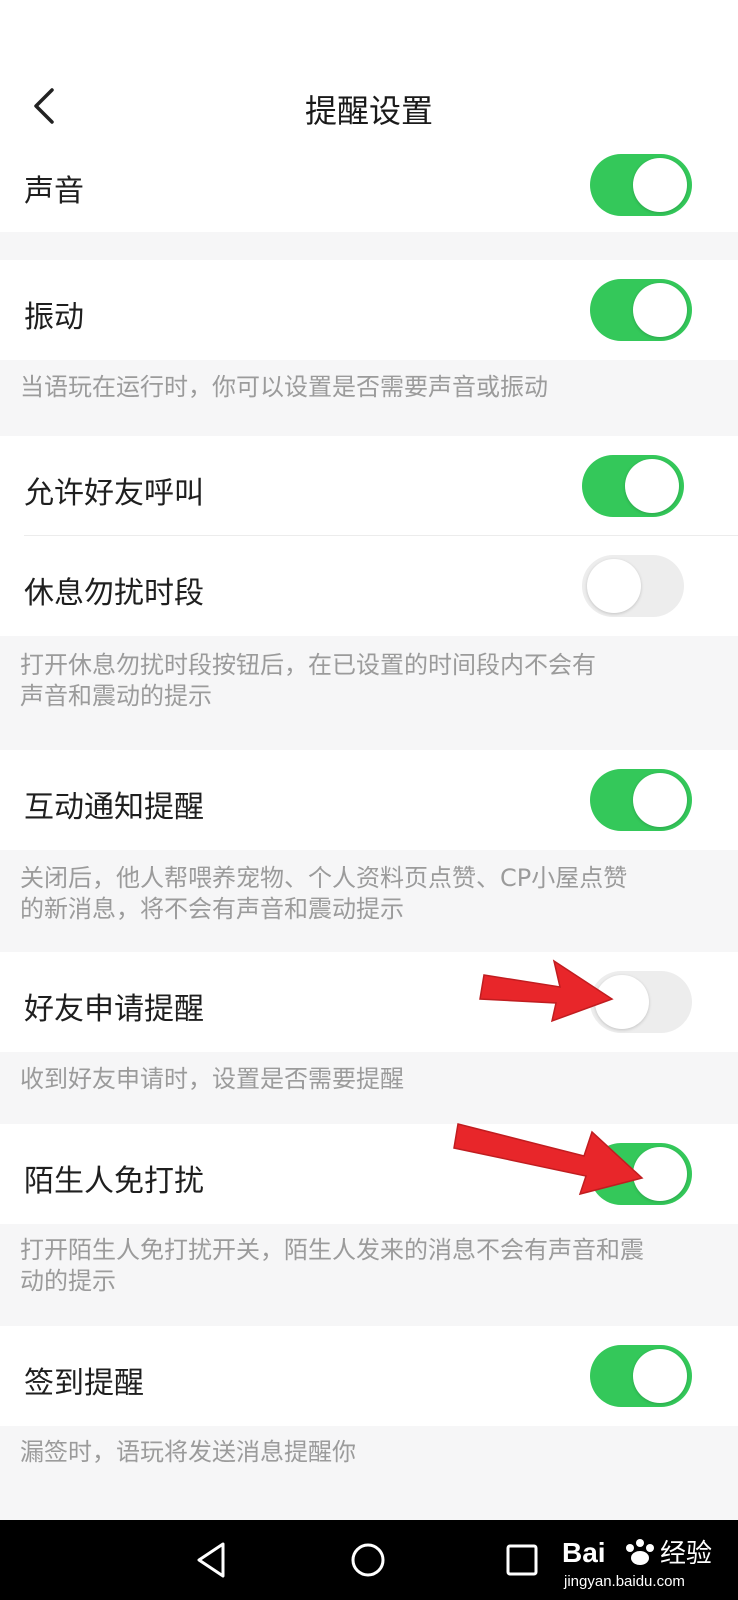 This screenshot has height=1600, width=738. What do you see at coordinates (114, 1181) in the screenshot?
I see `setting-label: 陌生人免打扰` at bounding box center [114, 1181].